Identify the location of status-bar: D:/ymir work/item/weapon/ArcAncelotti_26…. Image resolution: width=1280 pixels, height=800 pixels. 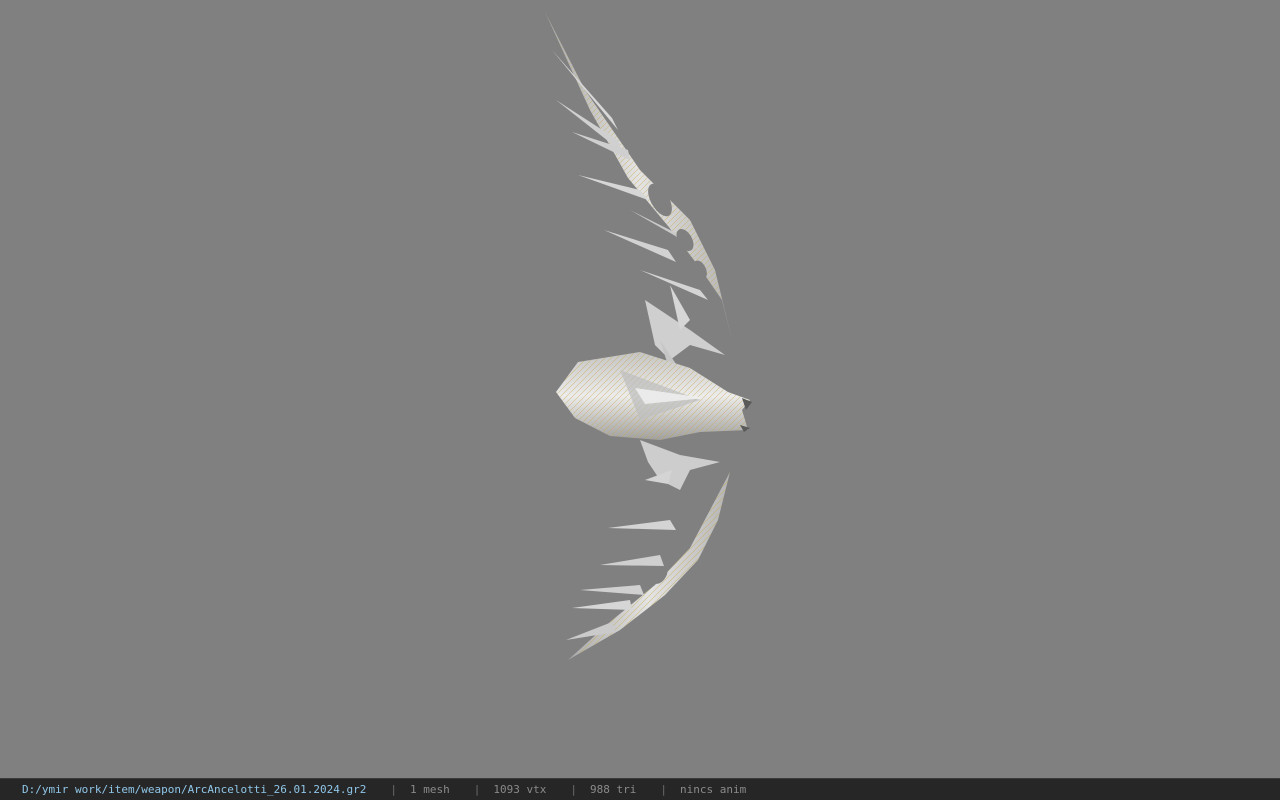
(640, 789).